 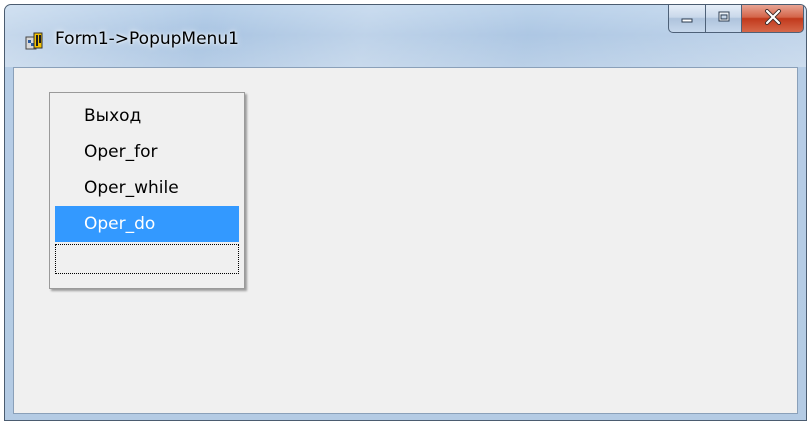 What do you see at coordinates (147, 224) in the screenshot?
I see `menu-item-oper-do: Oper_do` at bounding box center [147, 224].